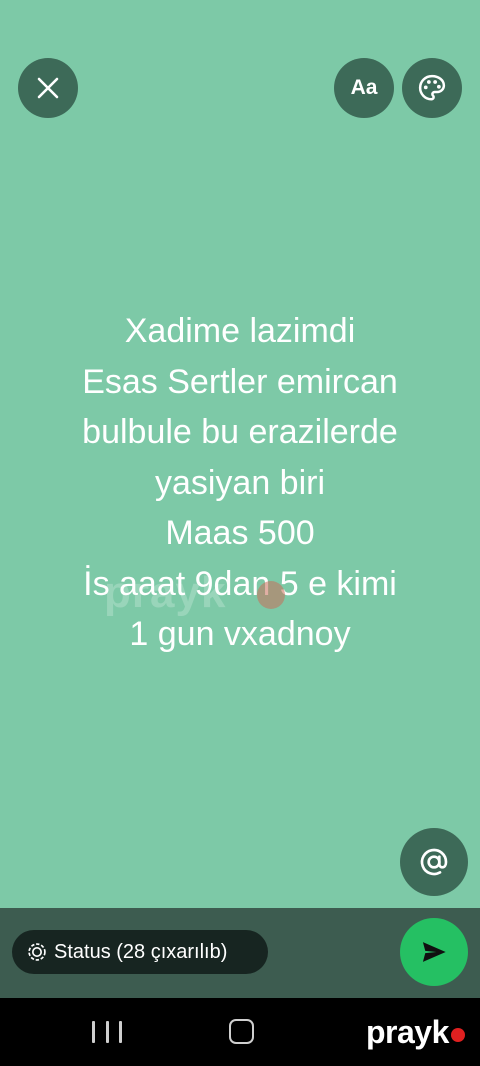 The height and width of the screenshot is (1066, 480). I want to click on system-nav-bar: prayk, so click(240, 1032).